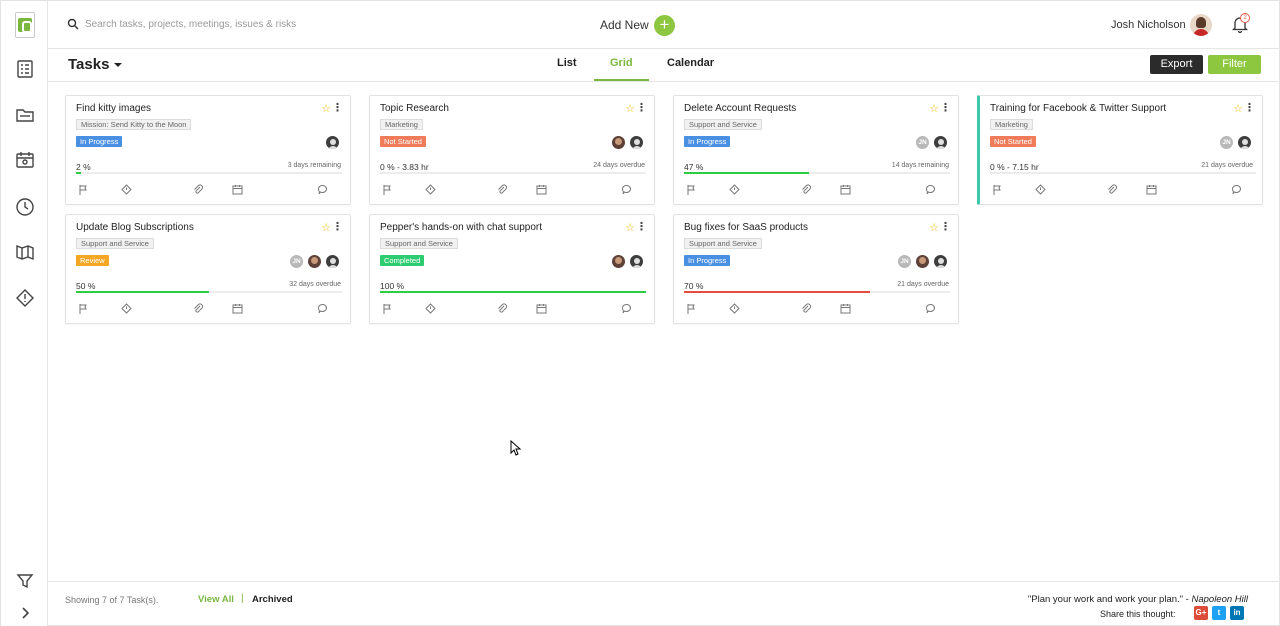 The image size is (1280, 626). I want to click on task-title: Delete Account Requests, so click(740, 108).